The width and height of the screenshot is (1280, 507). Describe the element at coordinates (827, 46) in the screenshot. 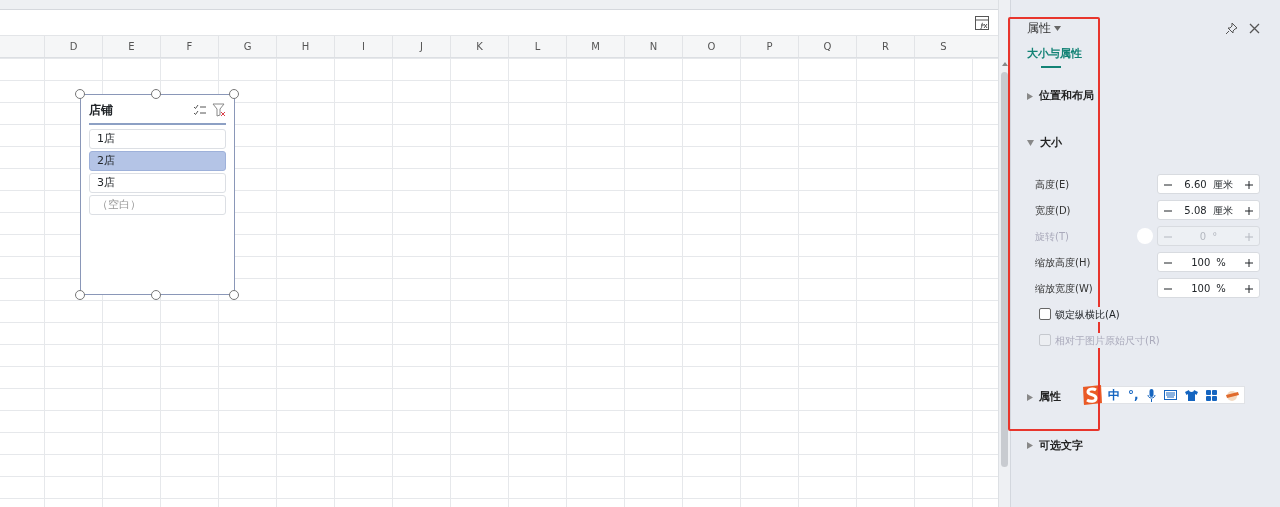

I see `column-header: Q` at that location.